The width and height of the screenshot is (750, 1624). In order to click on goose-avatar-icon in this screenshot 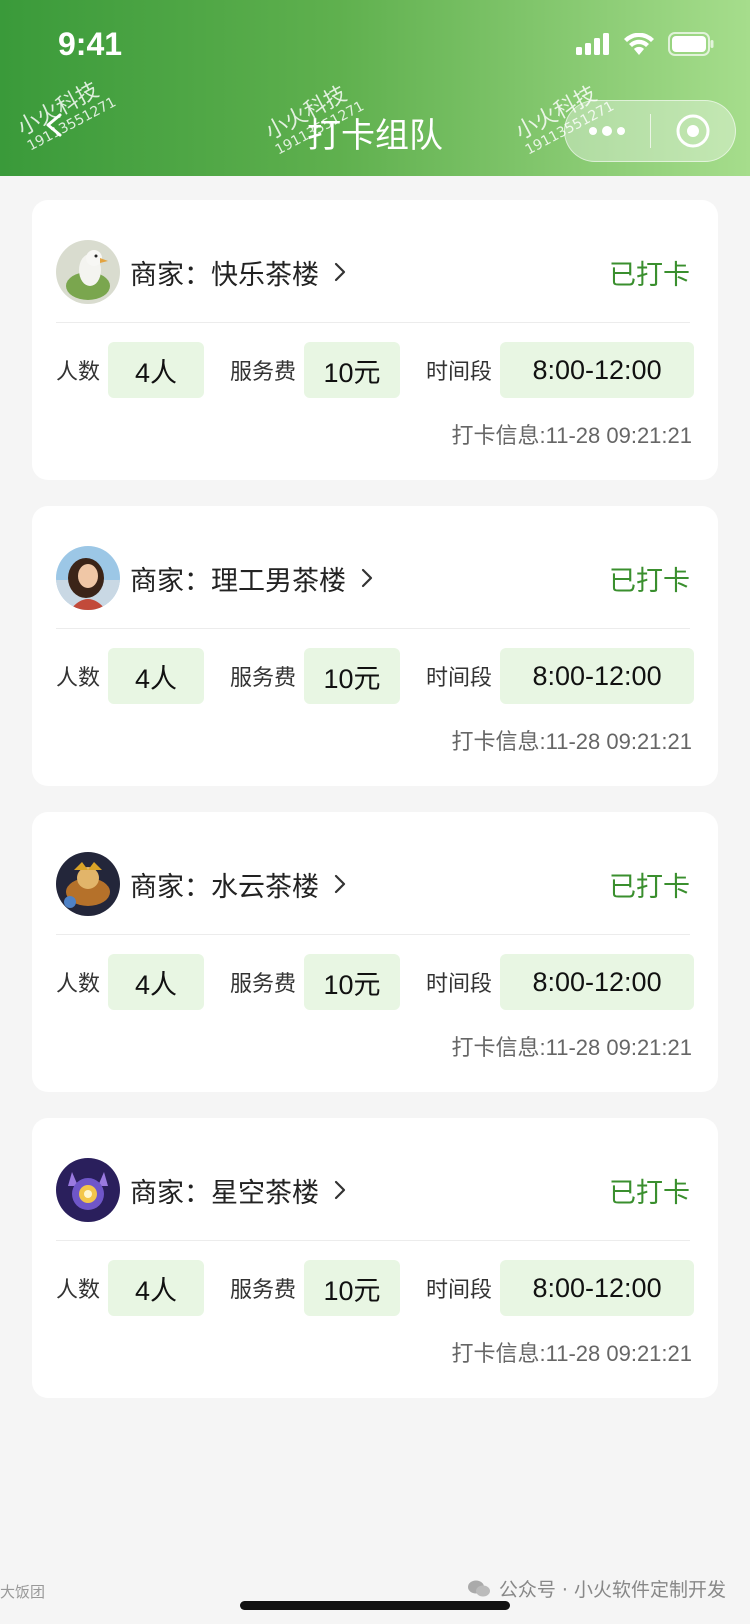, I will do `click(88, 272)`.